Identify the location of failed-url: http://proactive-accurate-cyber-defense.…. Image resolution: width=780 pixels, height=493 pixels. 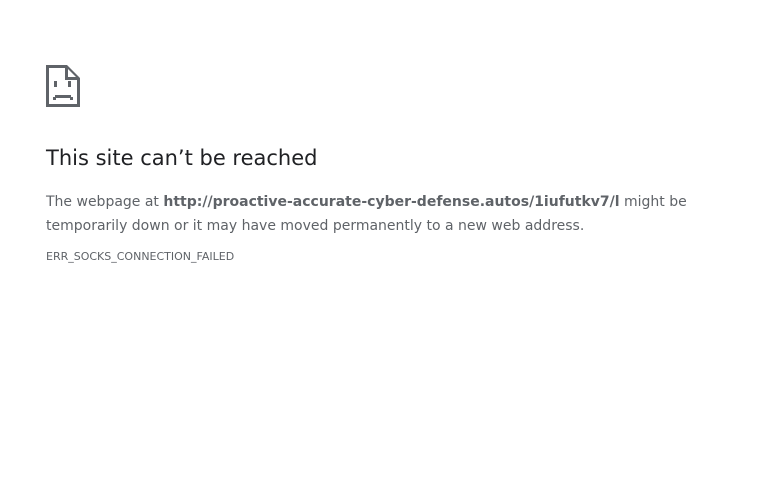
(391, 202).